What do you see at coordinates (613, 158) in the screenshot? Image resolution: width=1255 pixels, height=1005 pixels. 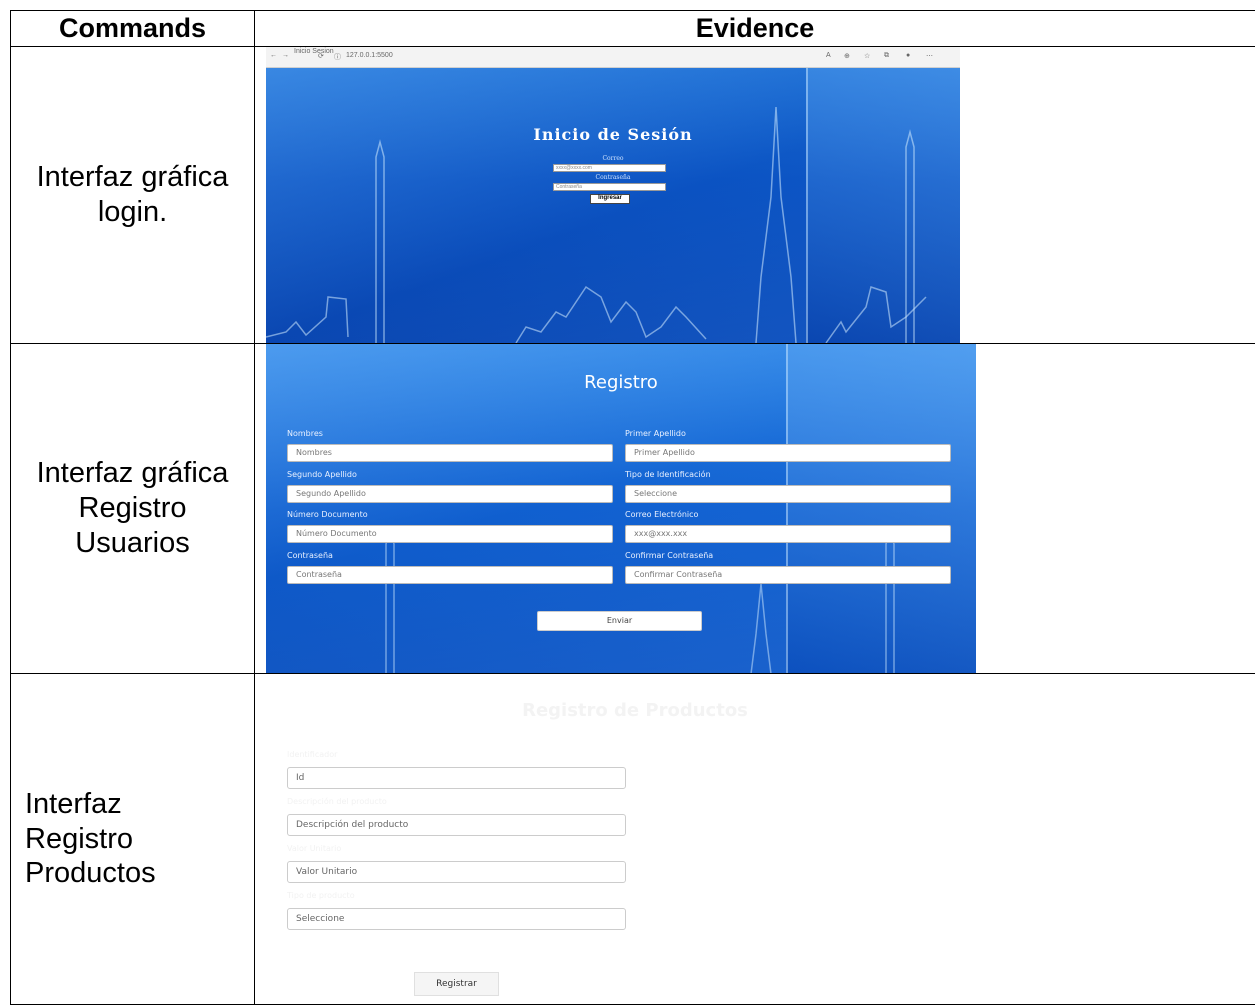 I see `correo-label: Correo` at bounding box center [613, 158].